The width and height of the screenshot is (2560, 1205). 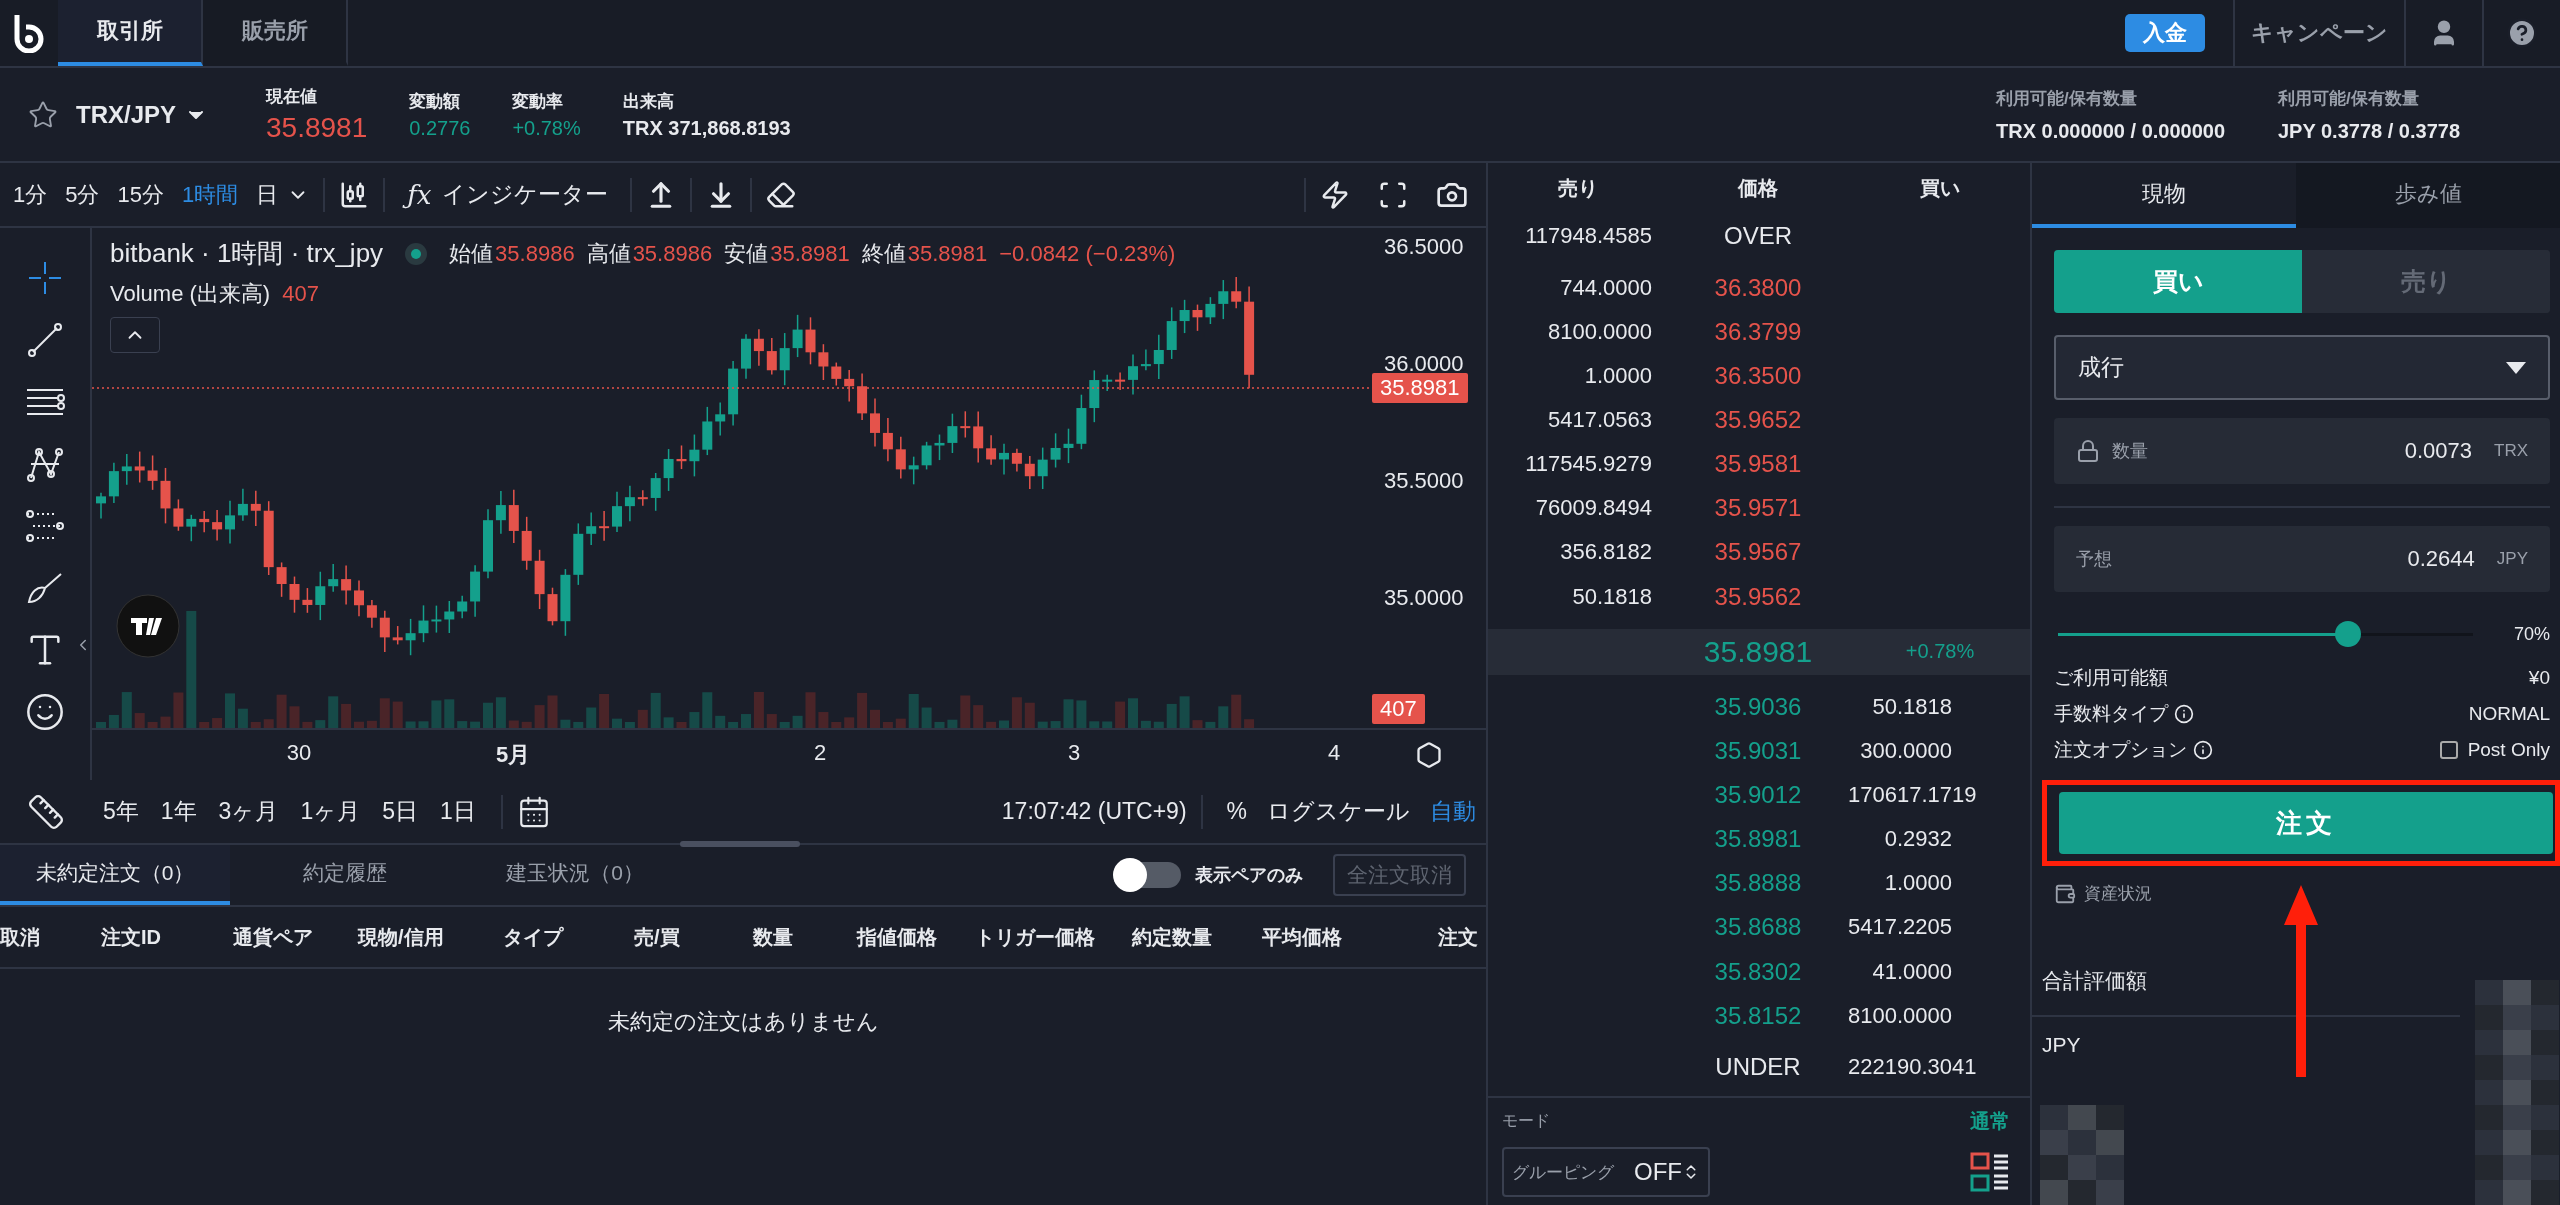 What do you see at coordinates (1424, 481) in the screenshot?
I see `price-tick: 35.5000` at bounding box center [1424, 481].